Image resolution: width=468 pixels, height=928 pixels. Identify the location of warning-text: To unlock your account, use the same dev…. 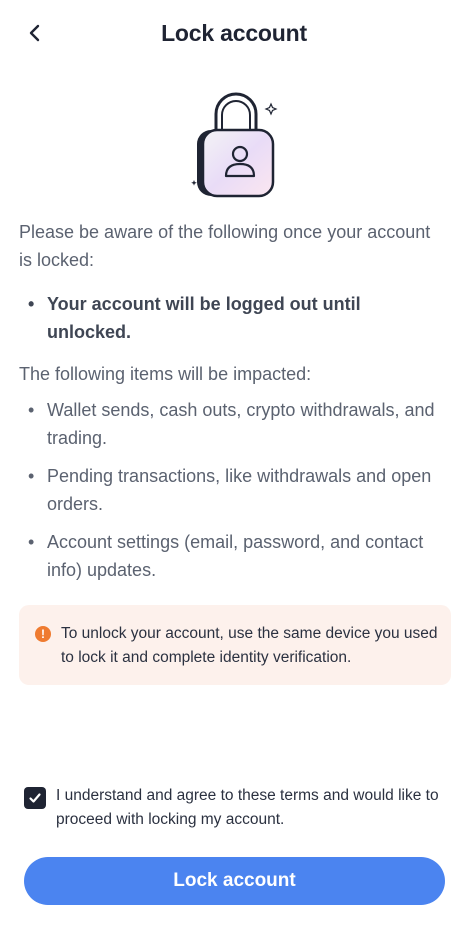
(249, 645).